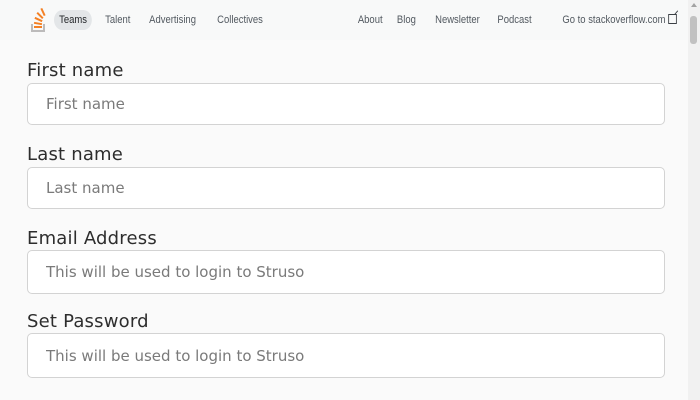  What do you see at coordinates (240, 20) in the screenshot?
I see `nav-collectives-link: Collectives` at bounding box center [240, 20].